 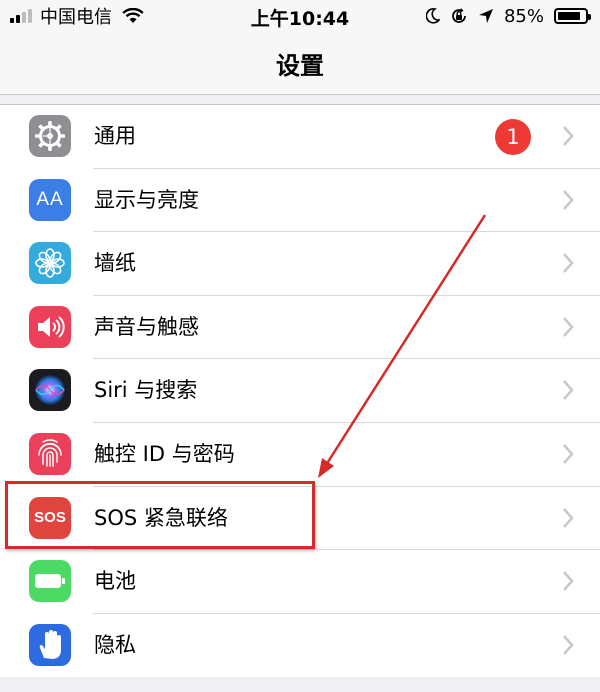 I want to click on notification-badge: 1, so click(x=513, y=137).